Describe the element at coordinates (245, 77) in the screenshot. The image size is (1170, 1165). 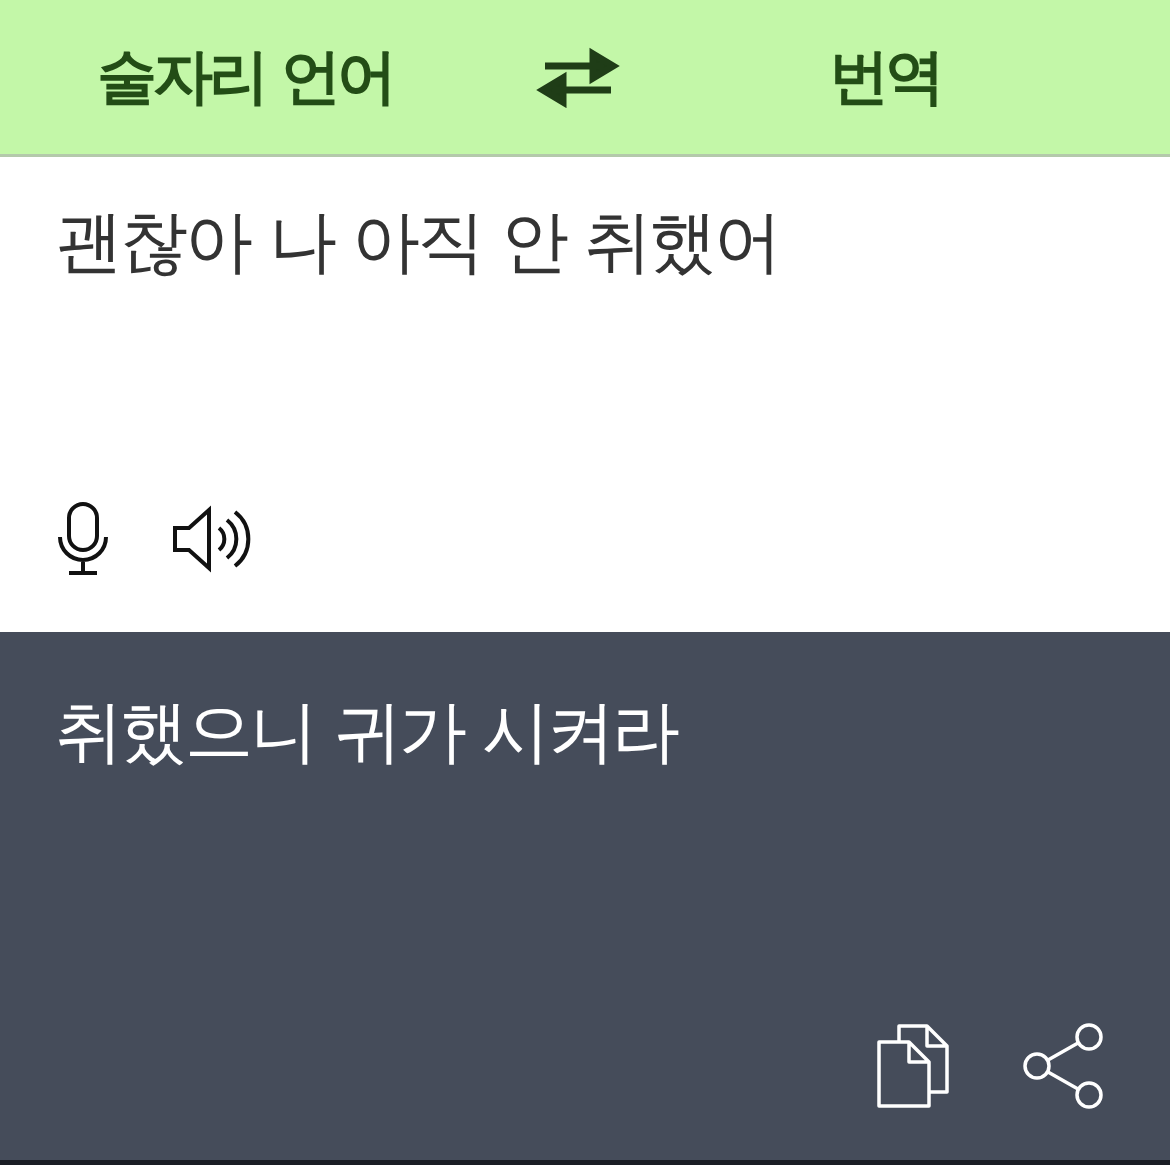
I see `source-language-button: 술자리 언어` at that location.